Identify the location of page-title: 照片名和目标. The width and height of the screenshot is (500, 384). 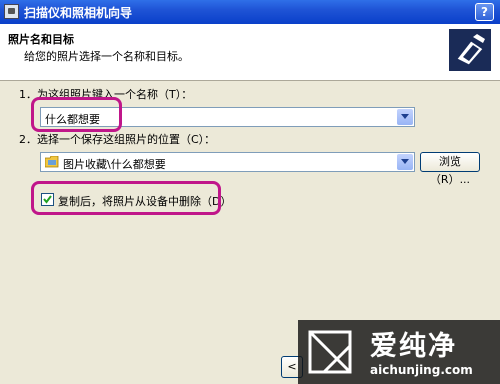
(41, 39).